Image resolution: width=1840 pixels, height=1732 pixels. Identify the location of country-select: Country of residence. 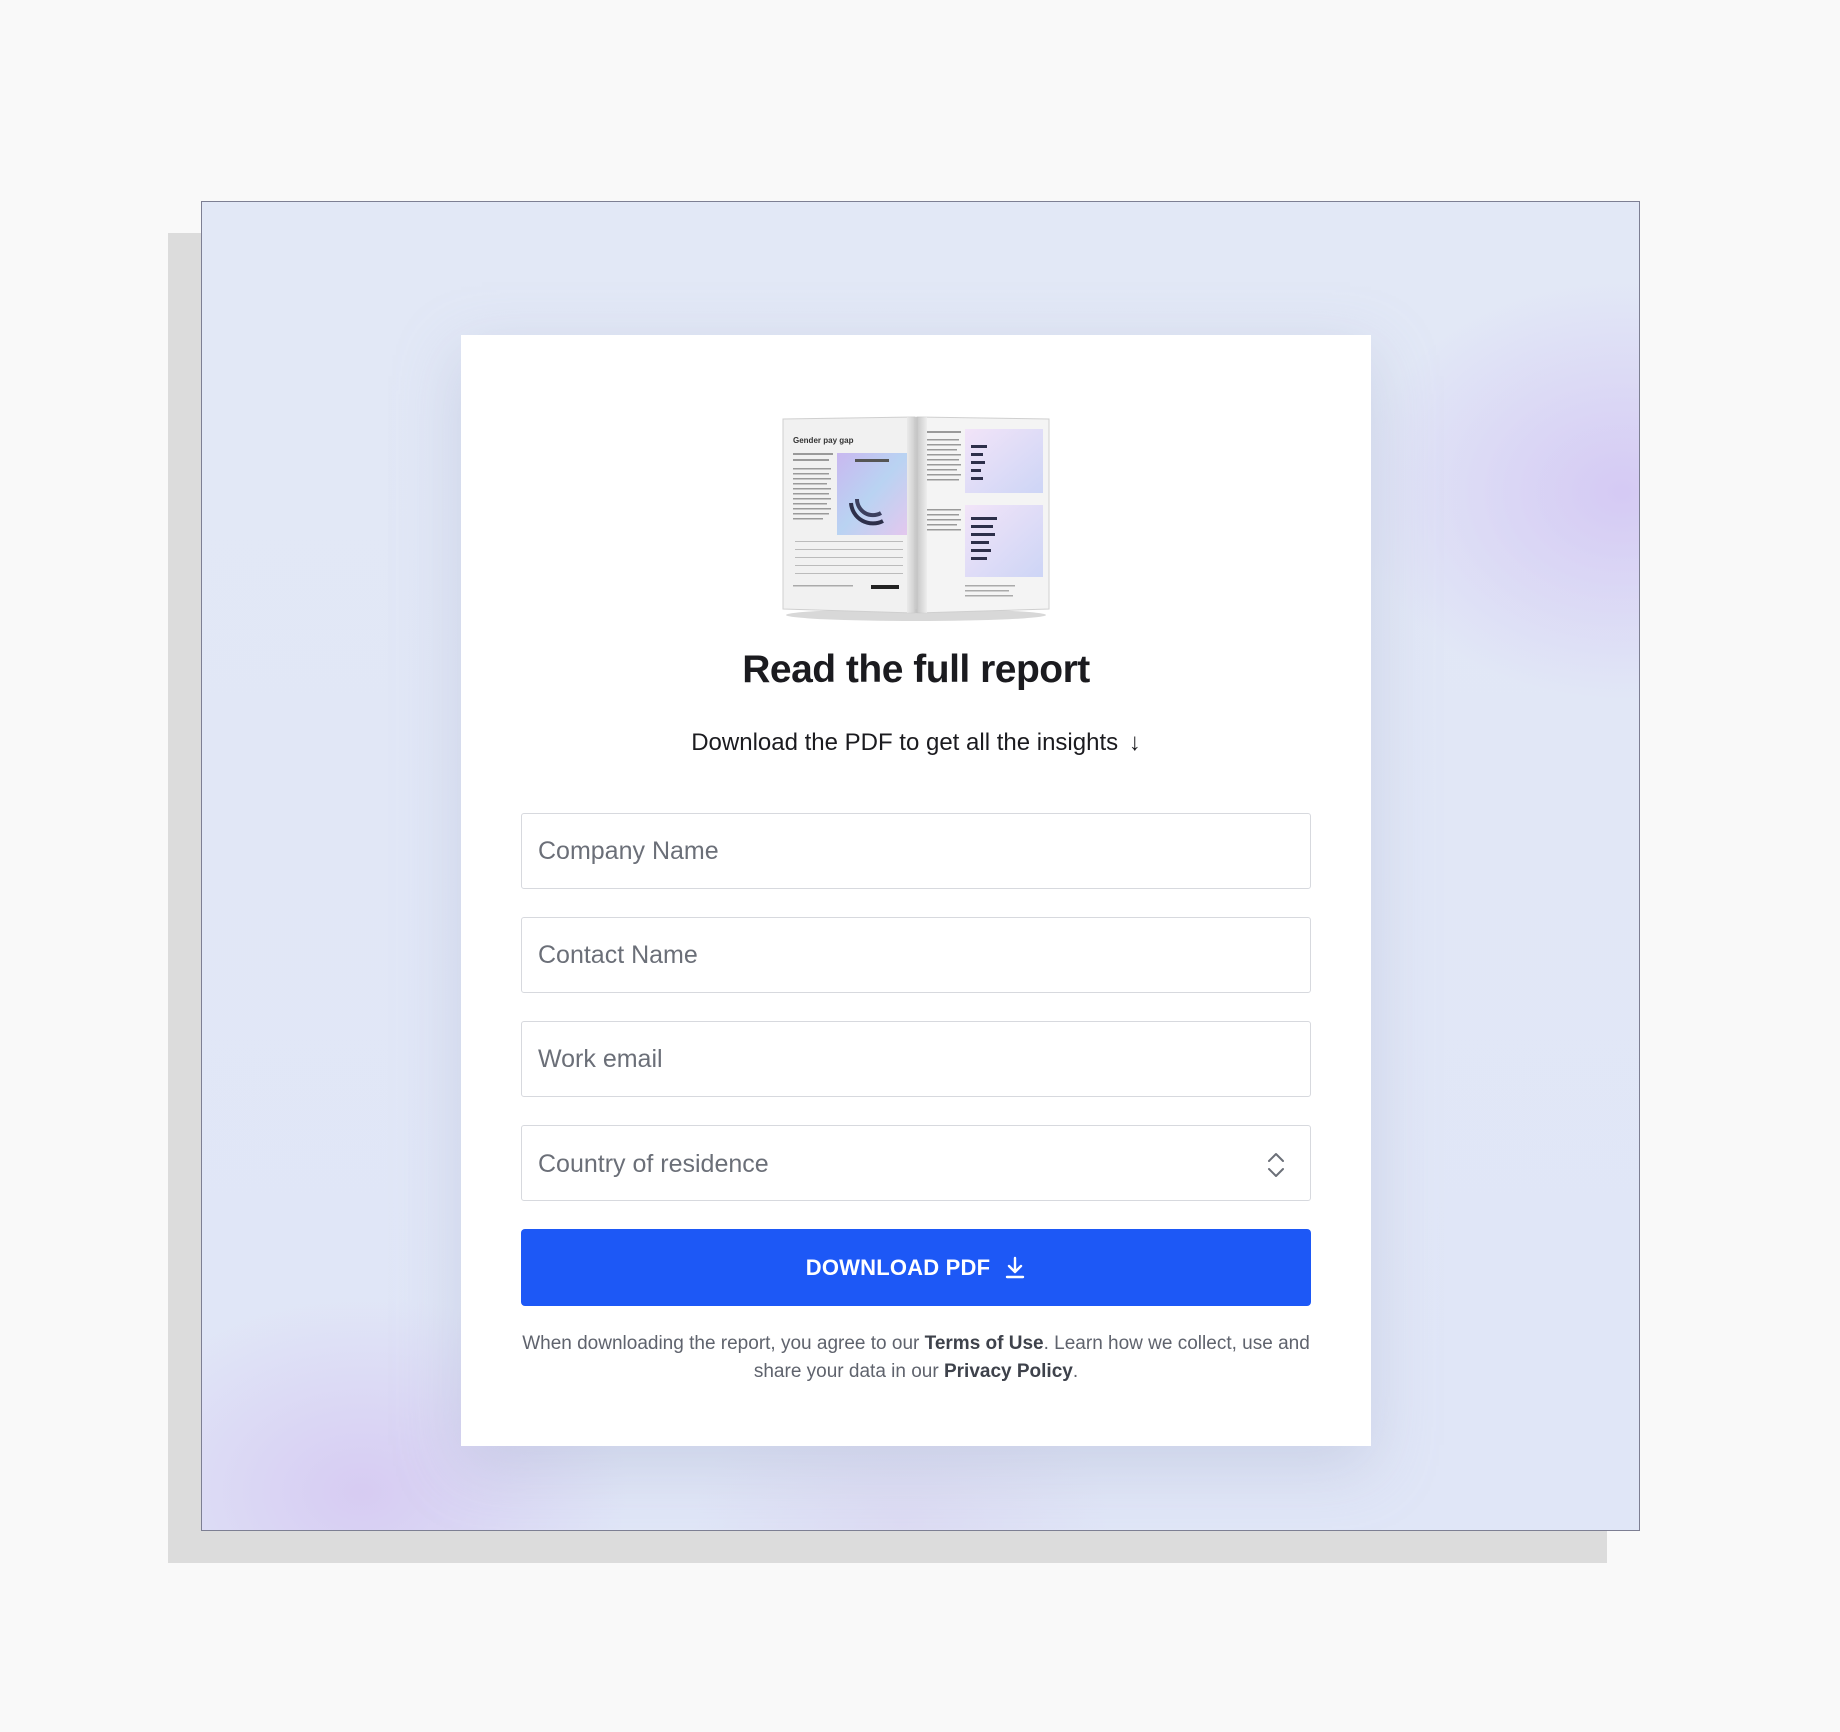
(916, 1163).